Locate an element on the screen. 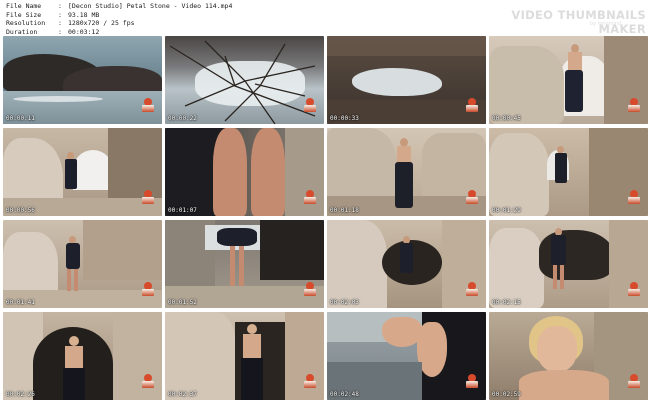 Image resolution: width=650 pixels, height=402 pixels. thumbnail-frame: 00:02:48 is located at coordinates (406, 356).